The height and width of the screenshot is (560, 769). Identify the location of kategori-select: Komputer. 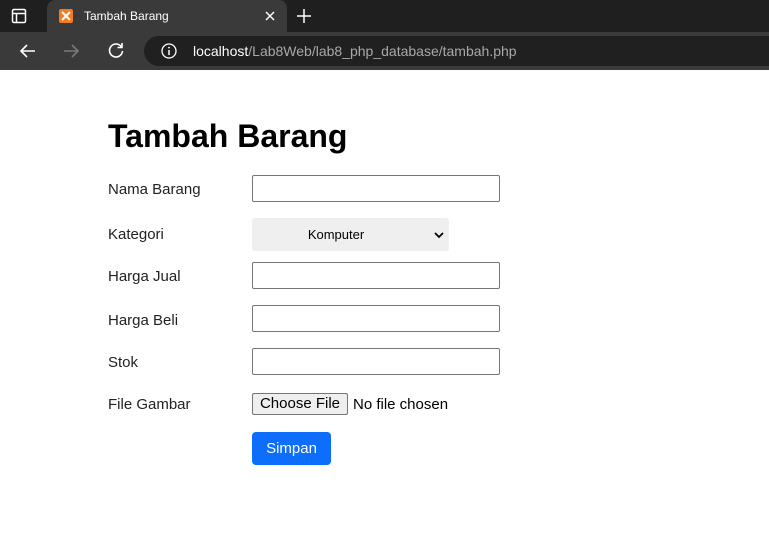
(350, 234).